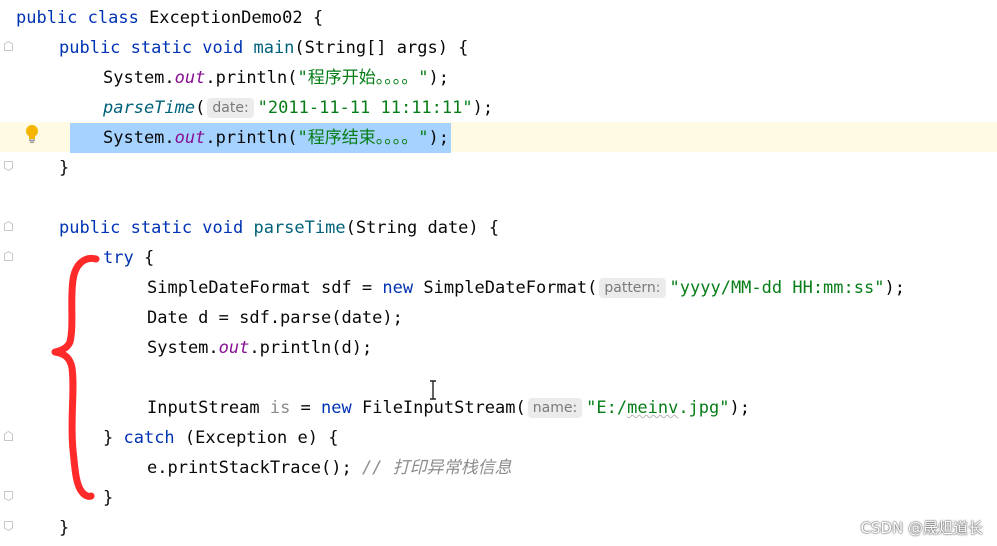  What do you see at coordinates (498, 168) in the screenshot?
I see `code-line-6: }` at bounding box center [498, 168].